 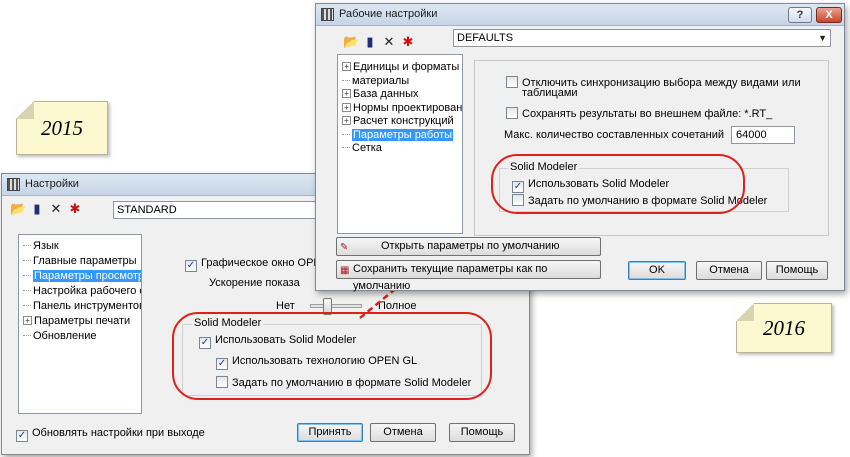 What do you see at coordinates (408, 107) in the screenshot?
I see `tree-item-label: Нормы проектирования` at bounding box center [408, 107].